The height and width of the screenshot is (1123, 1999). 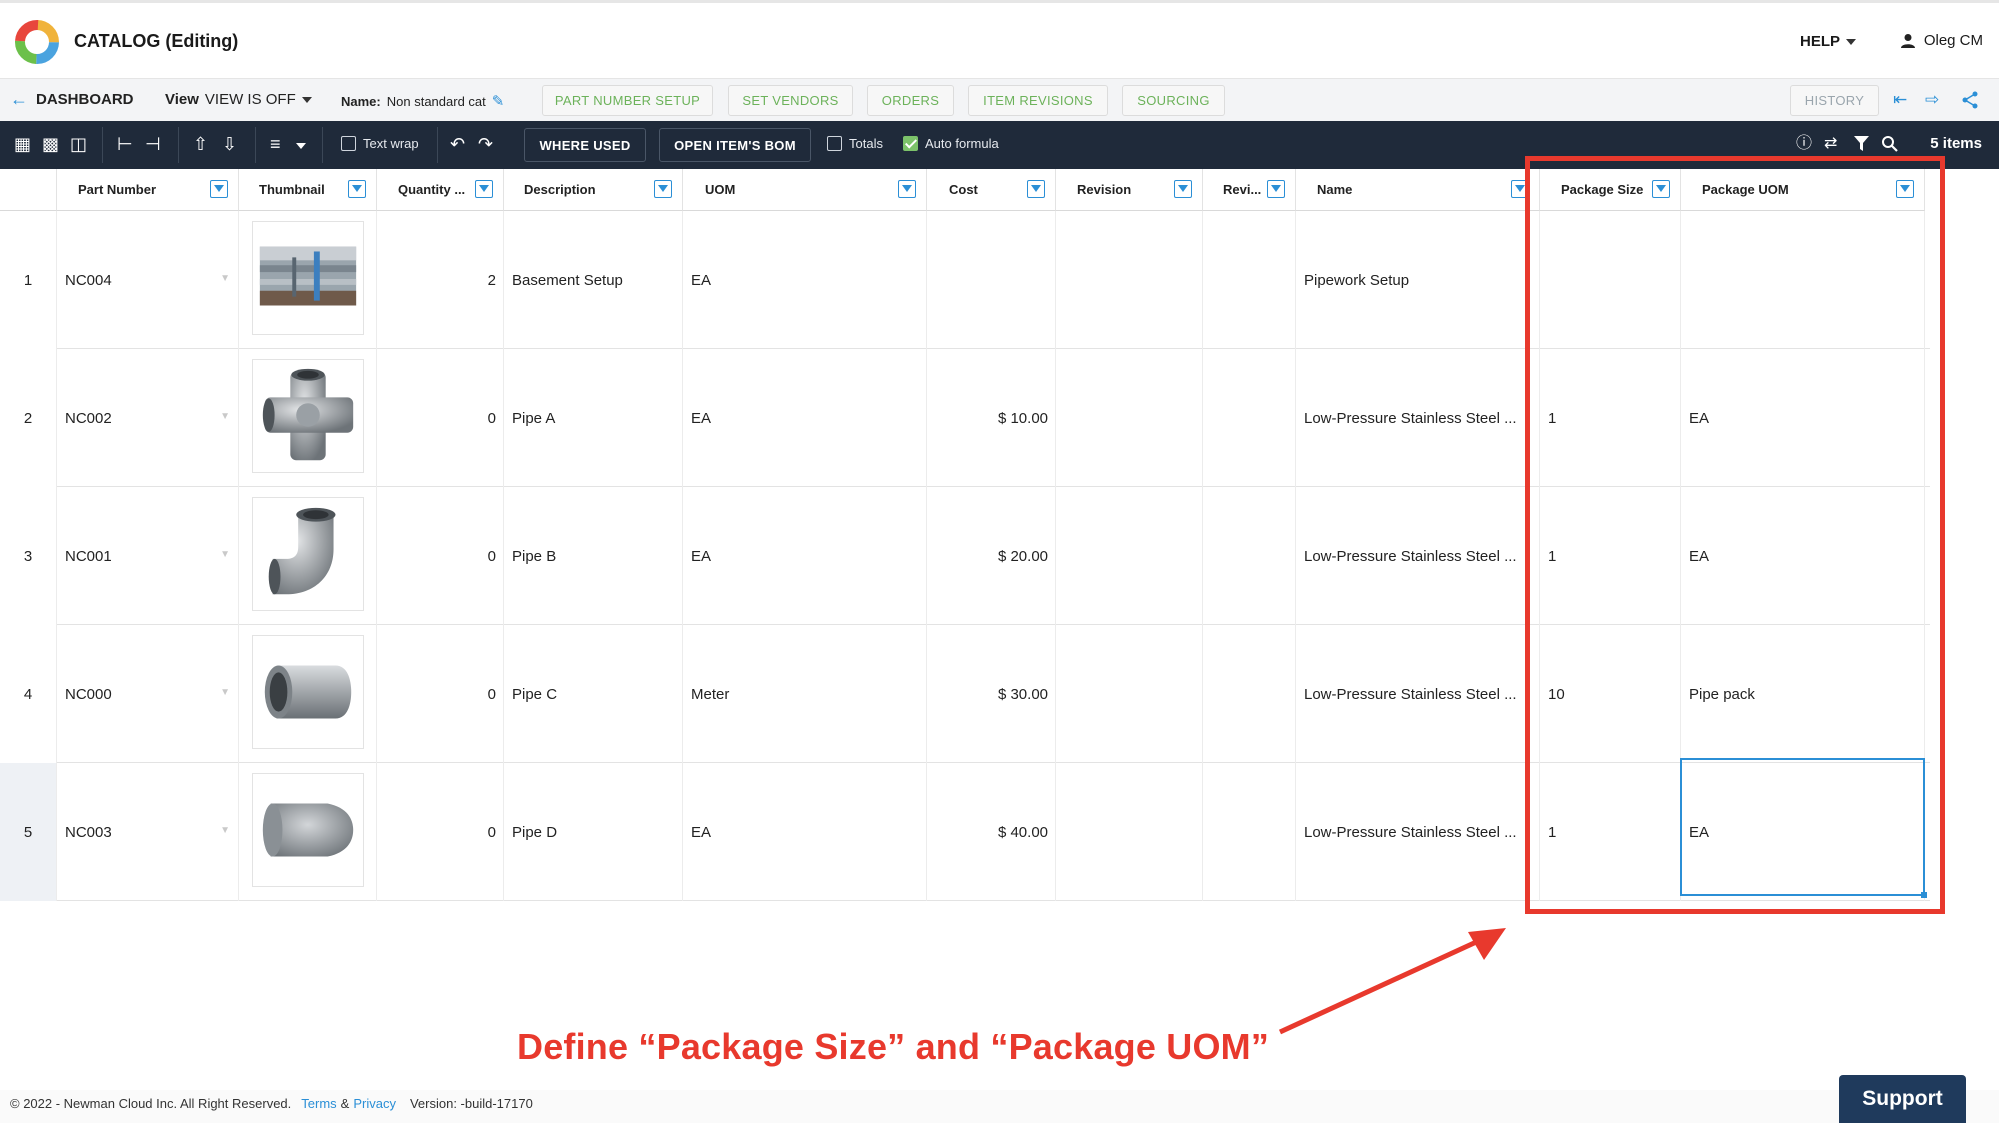 What do you see at coordinates (148, 832) in the screenshot?
I see `part-number-cell: NC003 ▼` at bounding box center [148, 832].